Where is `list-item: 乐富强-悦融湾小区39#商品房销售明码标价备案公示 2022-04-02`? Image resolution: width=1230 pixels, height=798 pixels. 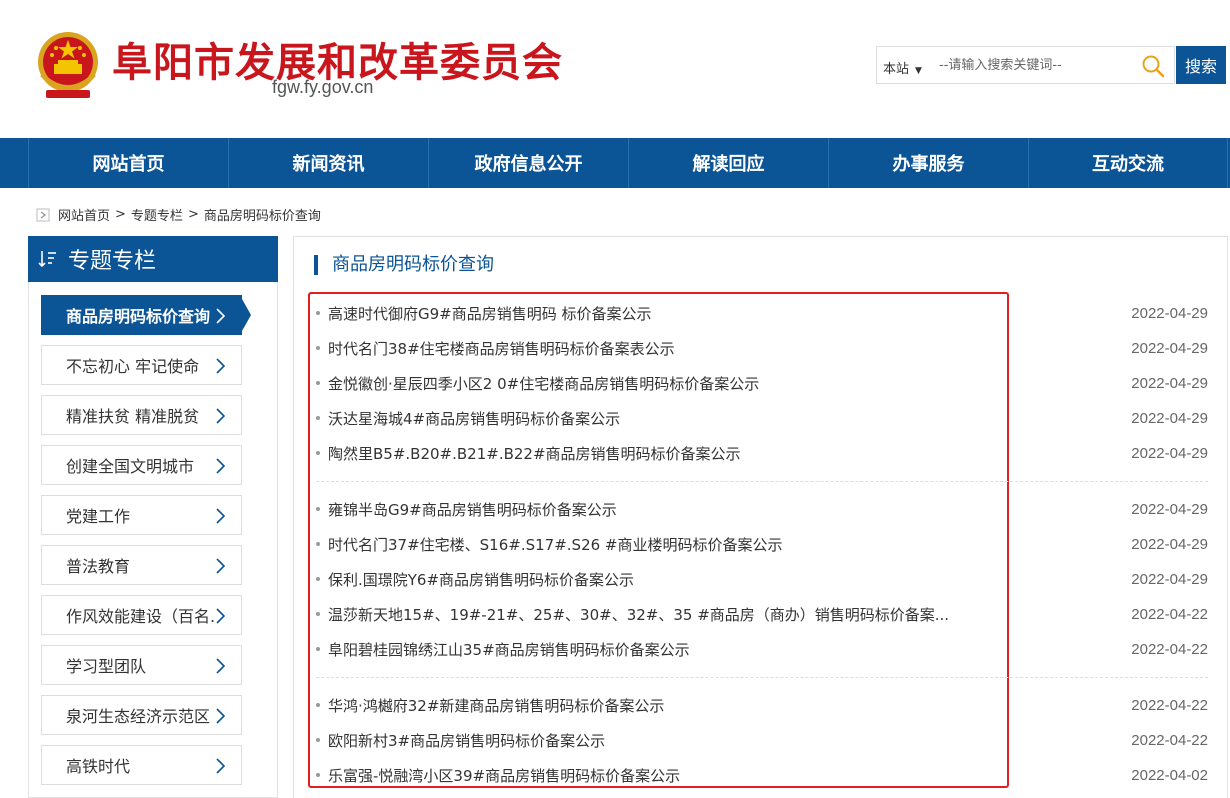
list-item: 乐富强-悦融湾小区39#商品房销售明码标价备案公示 2022-04-02 is located at coordinates (762, 775).